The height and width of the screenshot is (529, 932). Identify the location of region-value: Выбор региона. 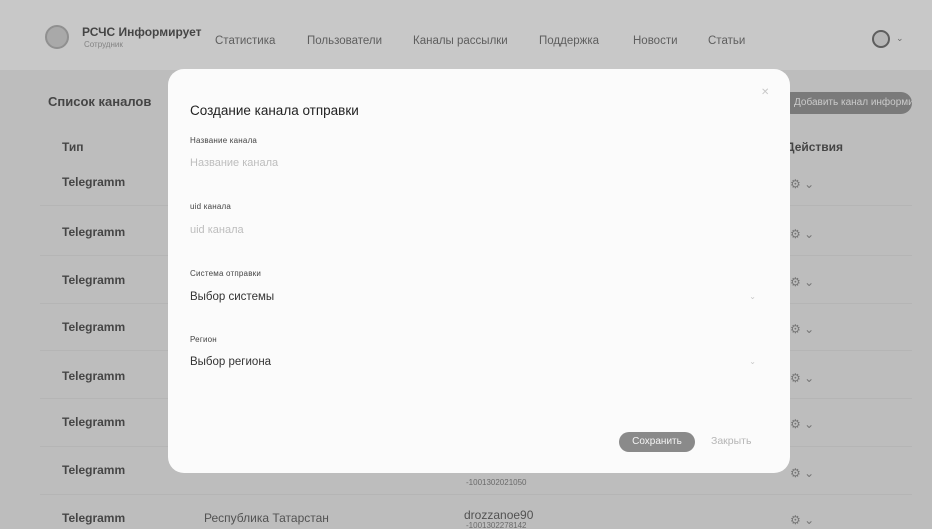
(231, 362).